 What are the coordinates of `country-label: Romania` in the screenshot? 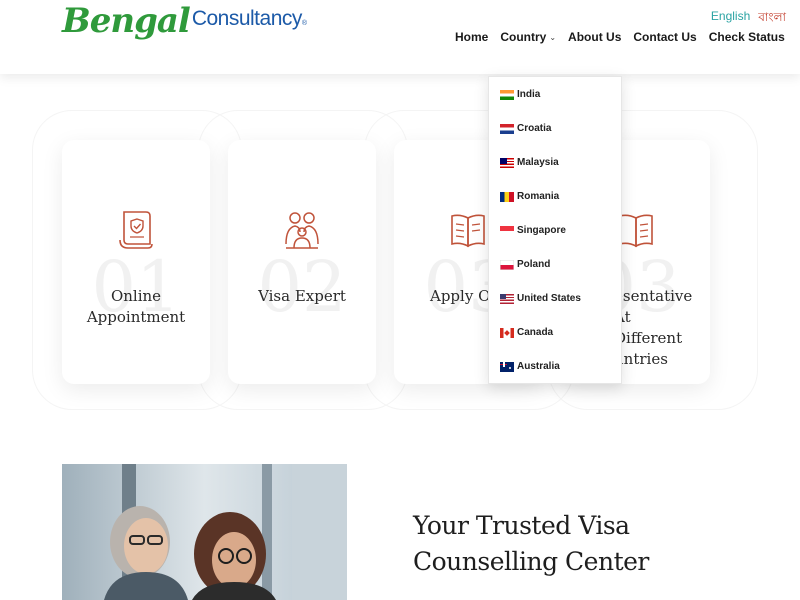 It's located at (538, 196).